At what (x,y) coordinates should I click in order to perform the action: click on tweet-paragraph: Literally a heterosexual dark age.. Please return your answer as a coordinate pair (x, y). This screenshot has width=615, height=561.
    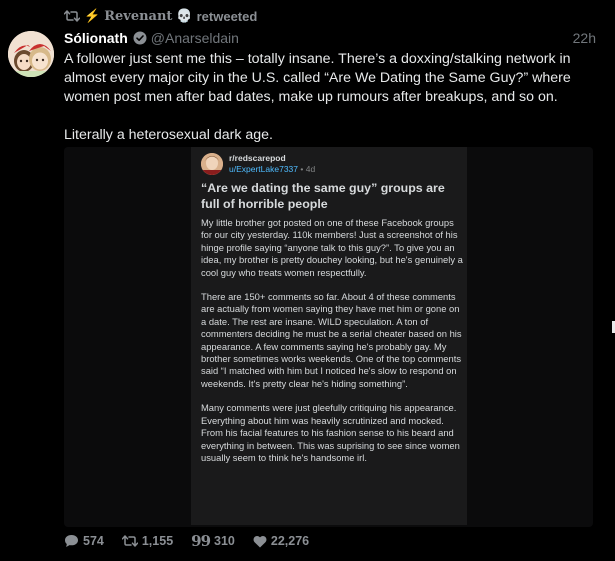
    Looking at the image, I should click on (168, 135).